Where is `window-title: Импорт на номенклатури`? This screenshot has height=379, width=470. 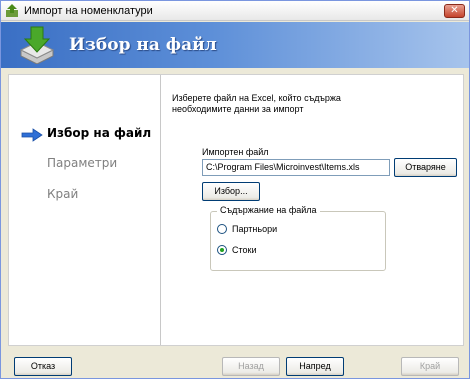
window-title: Импорт на номенклатури is located at coordinates (88, 10).